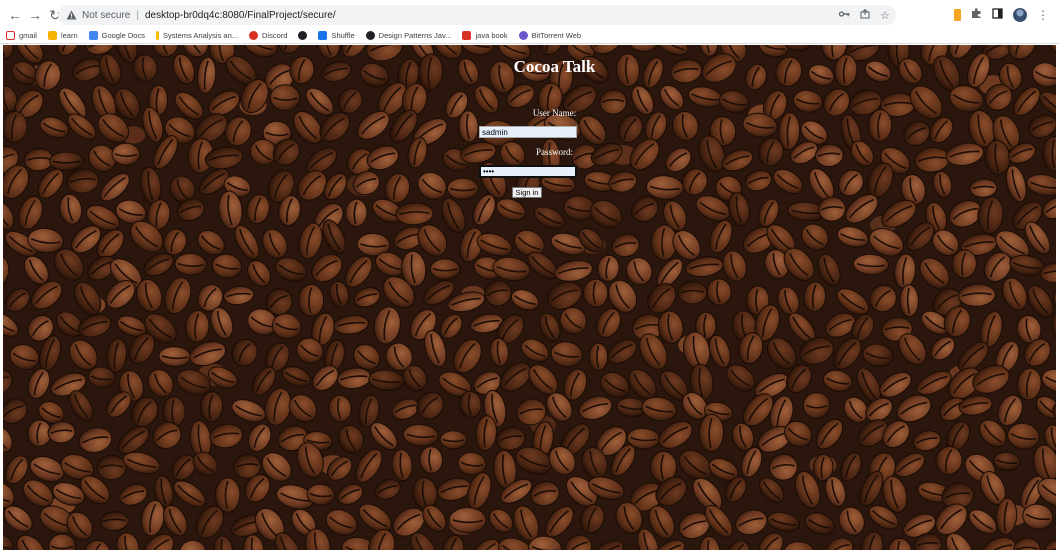  Describe the element at coordinates (554, 152) in the screenshot. I see `password-label: Password:` at that location.